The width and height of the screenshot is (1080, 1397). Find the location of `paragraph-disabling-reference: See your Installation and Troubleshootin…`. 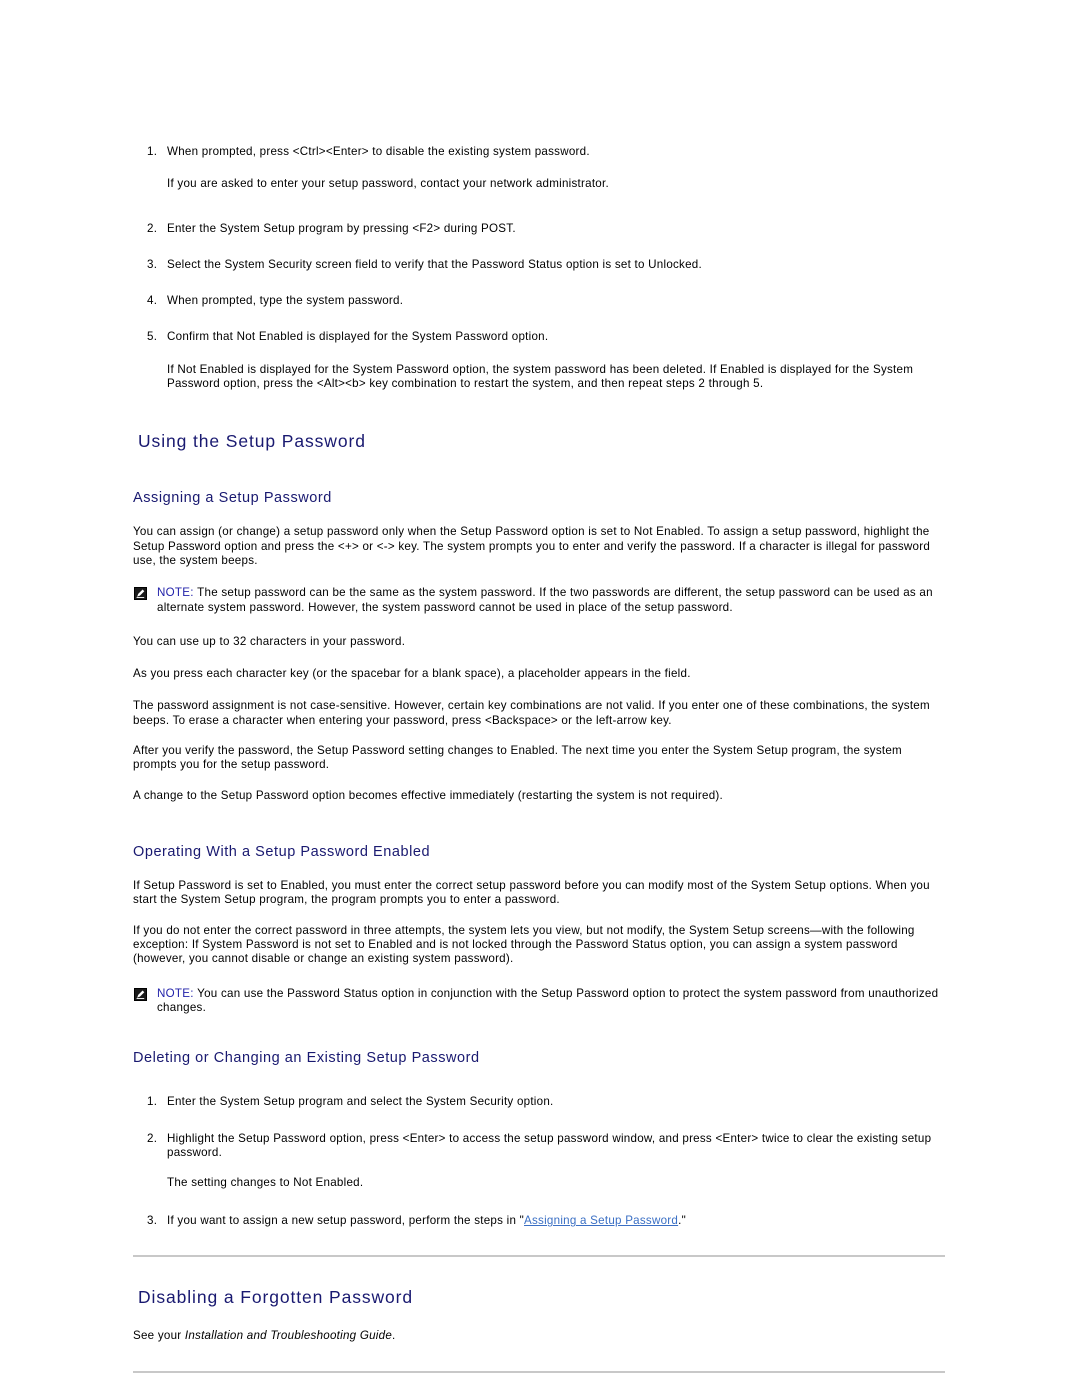

paragraph-disabling-reference: See your Installation and Troubleshootin… is located at coordinates (539, 1336).